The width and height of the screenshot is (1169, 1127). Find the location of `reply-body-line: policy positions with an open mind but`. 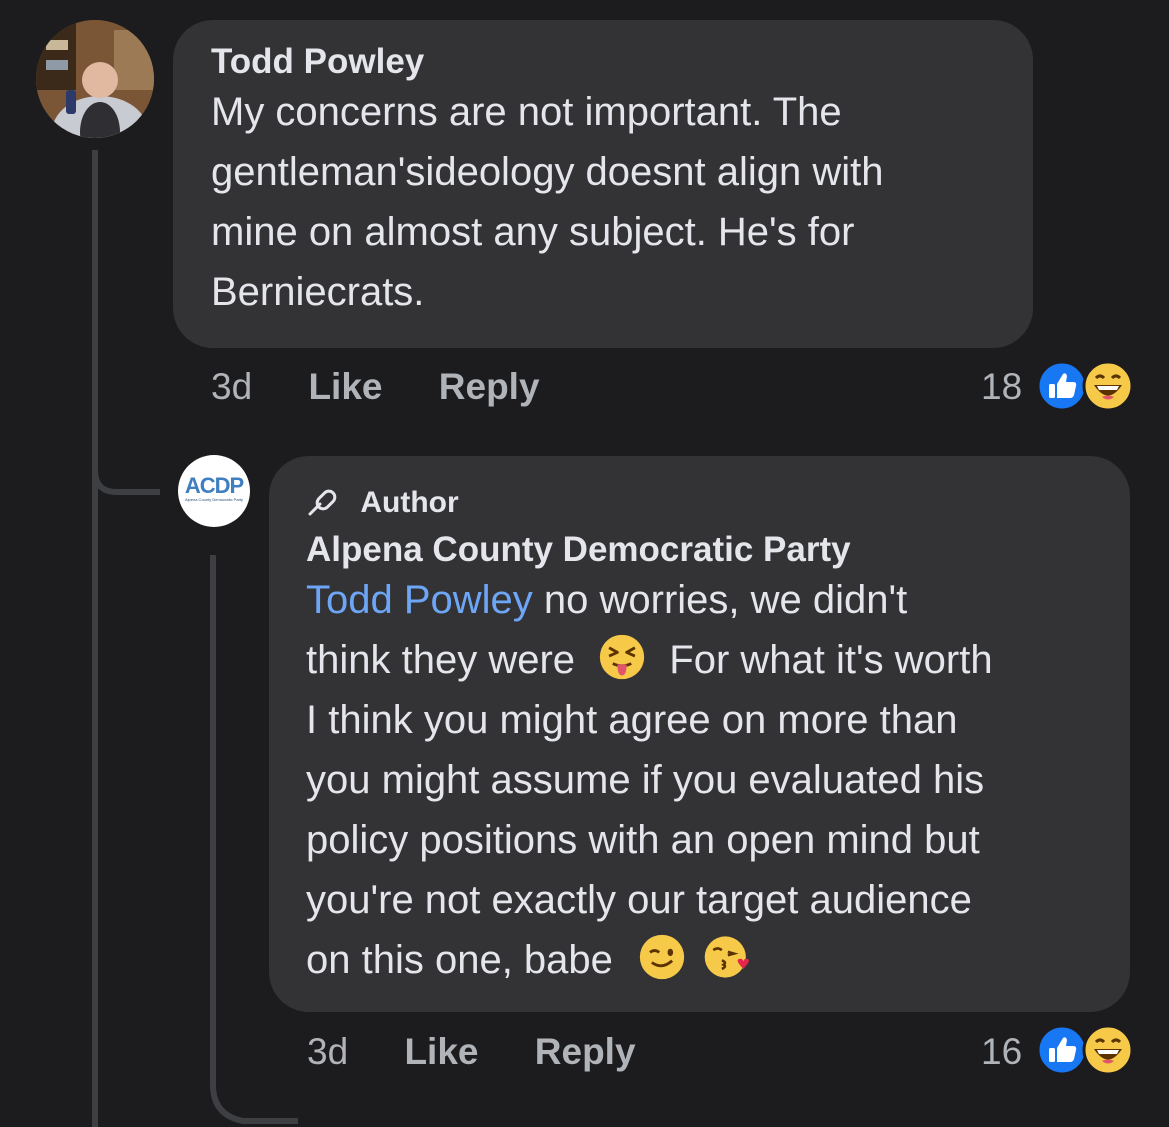

reply-body-line: policy positions with an open mind but is located at coordinates (643, 840).